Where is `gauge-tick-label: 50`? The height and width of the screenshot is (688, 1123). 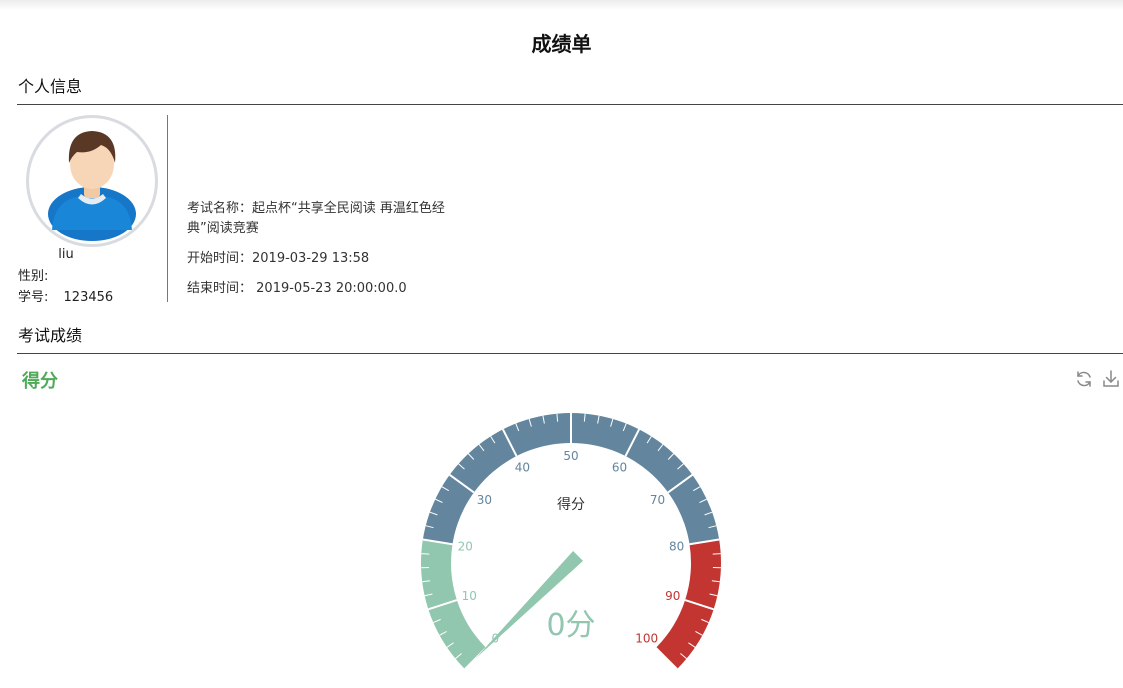
gauge-tick-label: 50 is located at coordinates (570, 456).